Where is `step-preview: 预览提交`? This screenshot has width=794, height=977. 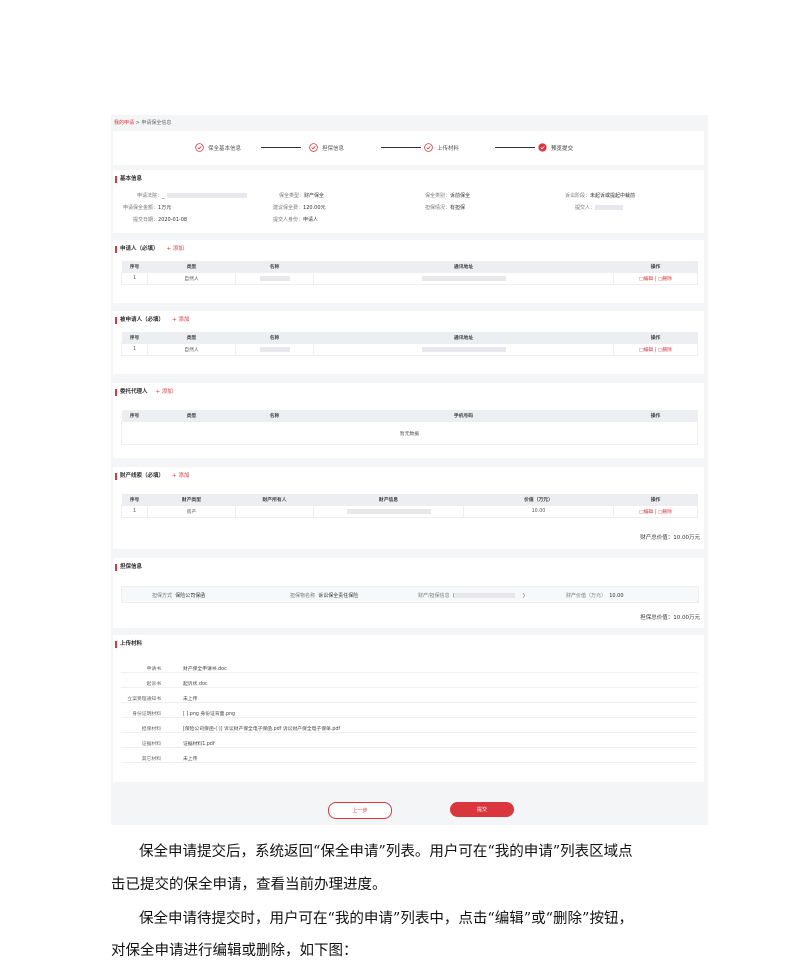 step-preview: 预览提交 is located at coordinates (555, 147).